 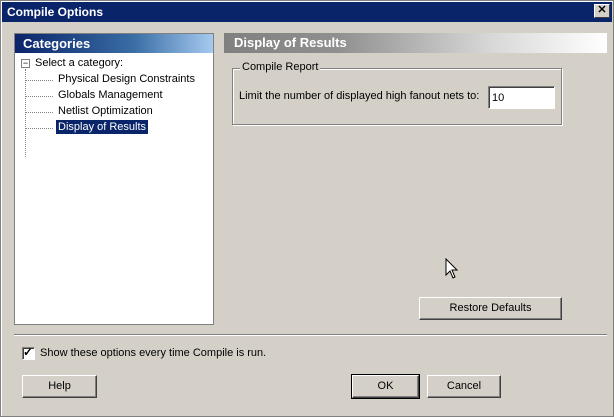 I want to click on show-options-checkbox: ✓, so click(x=28, y=352).